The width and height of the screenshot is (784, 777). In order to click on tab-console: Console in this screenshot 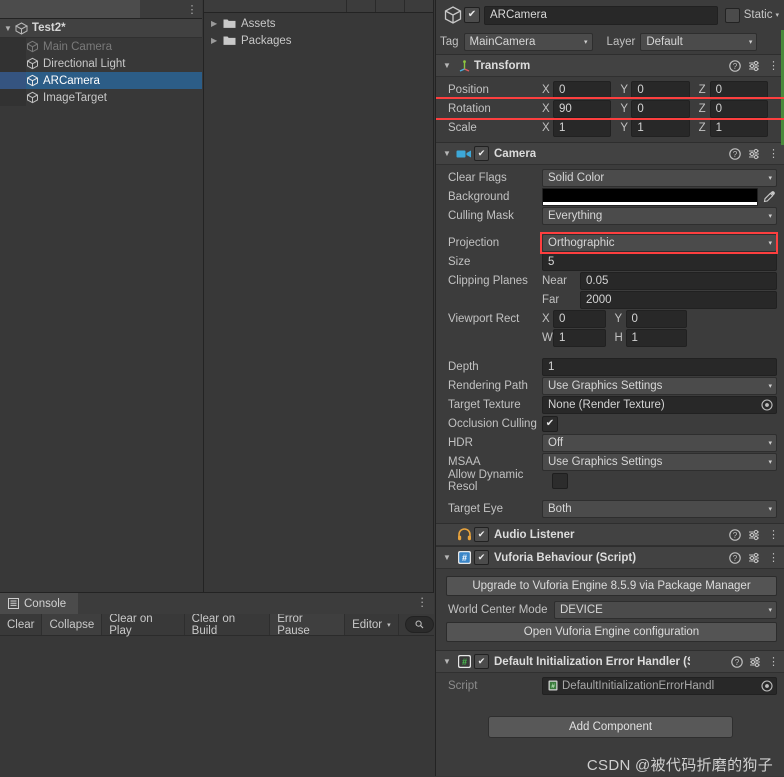, I will do `click(39, 603)`.